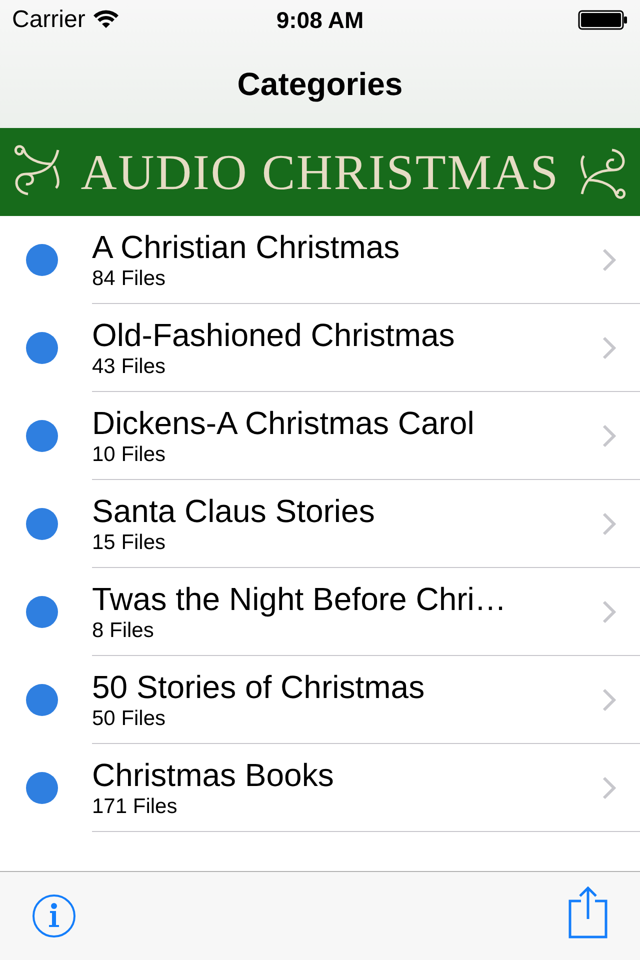 This screenshot has height=960, width=640. What do you see at coordinates (129, 719) in the screenshot?
I see `file-count: 50 Files` at bounding box center [129, 719].